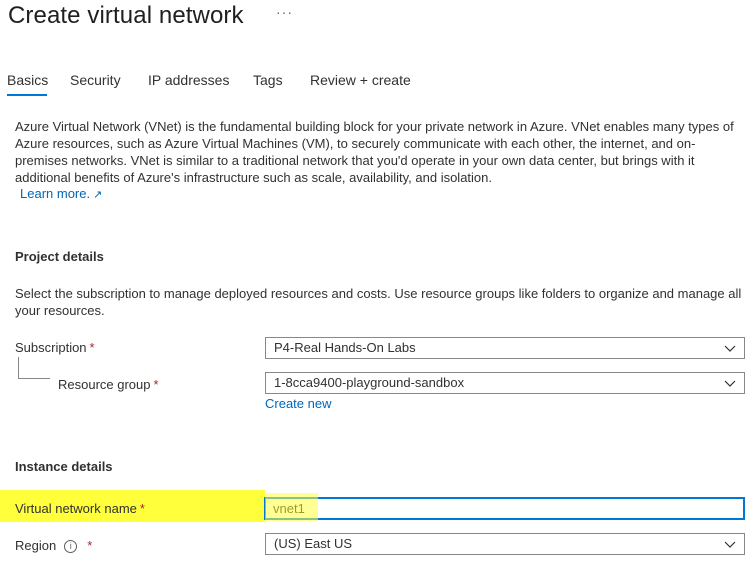  Describe the element at coordinates (27, 80) in the screenshot. I see `tab-basics: Basics` at that location.